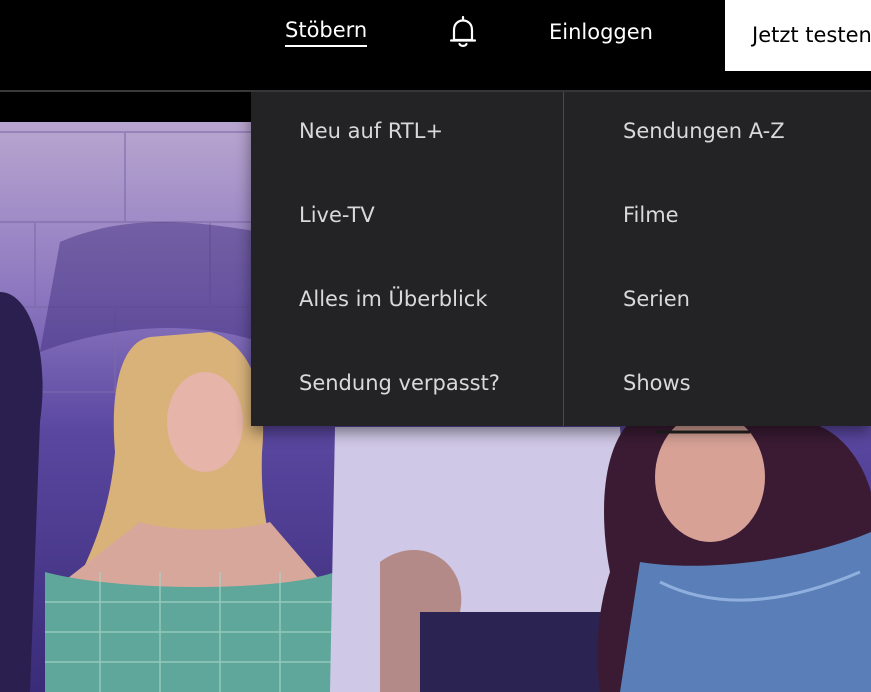 This screenshot has height=692, width=871. Describe the element at coordinates (651, 215) in the screenshot. I see `menu-item-filme: Filme` at that location.